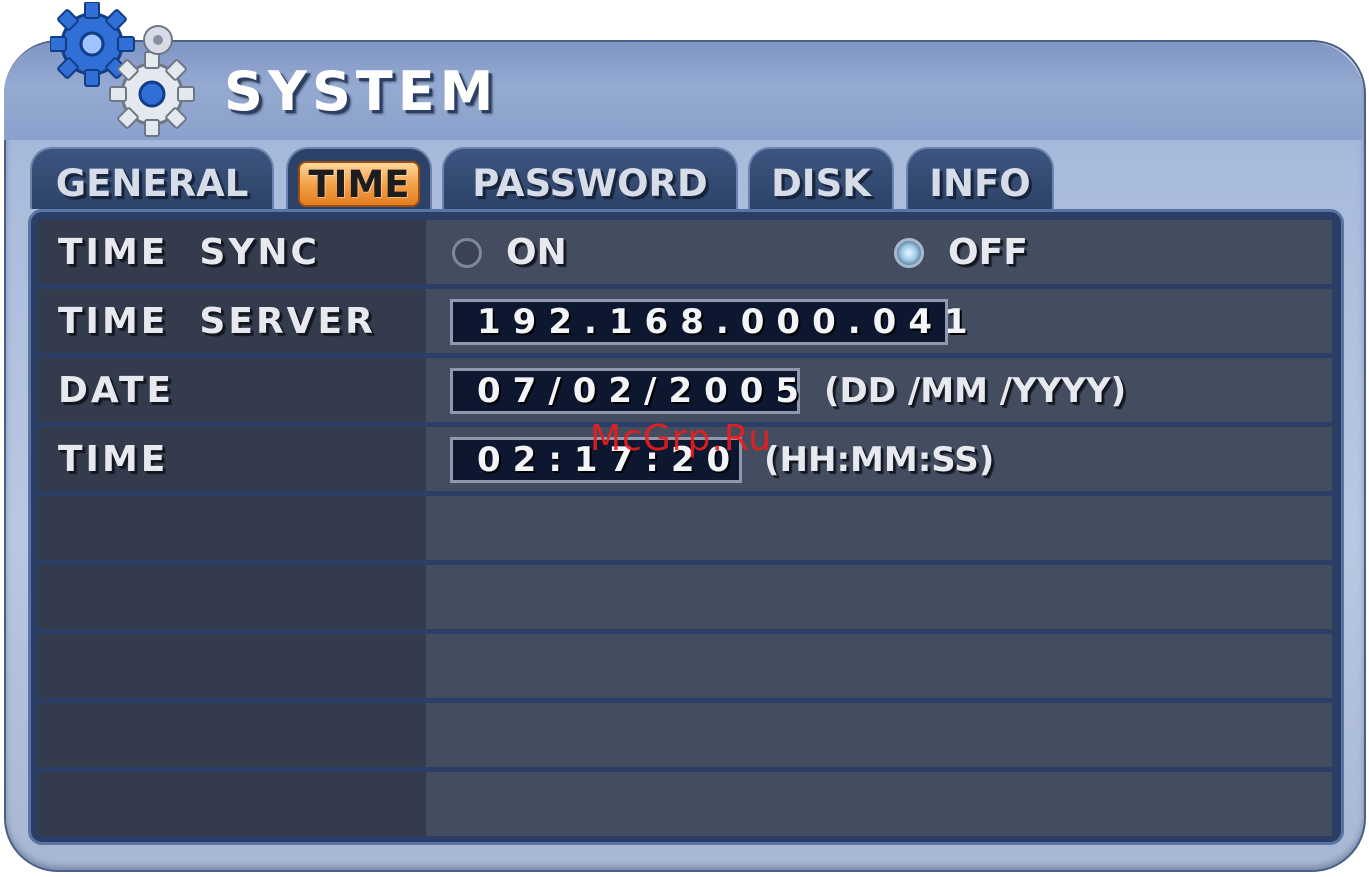 Image resolution: width=1369 pixels, height=877 pixels. What do you see at coordinates (975, 391) in the screenshot?
I see `date-format-hint: (DD /MM /YYYY)` at bounding box center [975, 391].